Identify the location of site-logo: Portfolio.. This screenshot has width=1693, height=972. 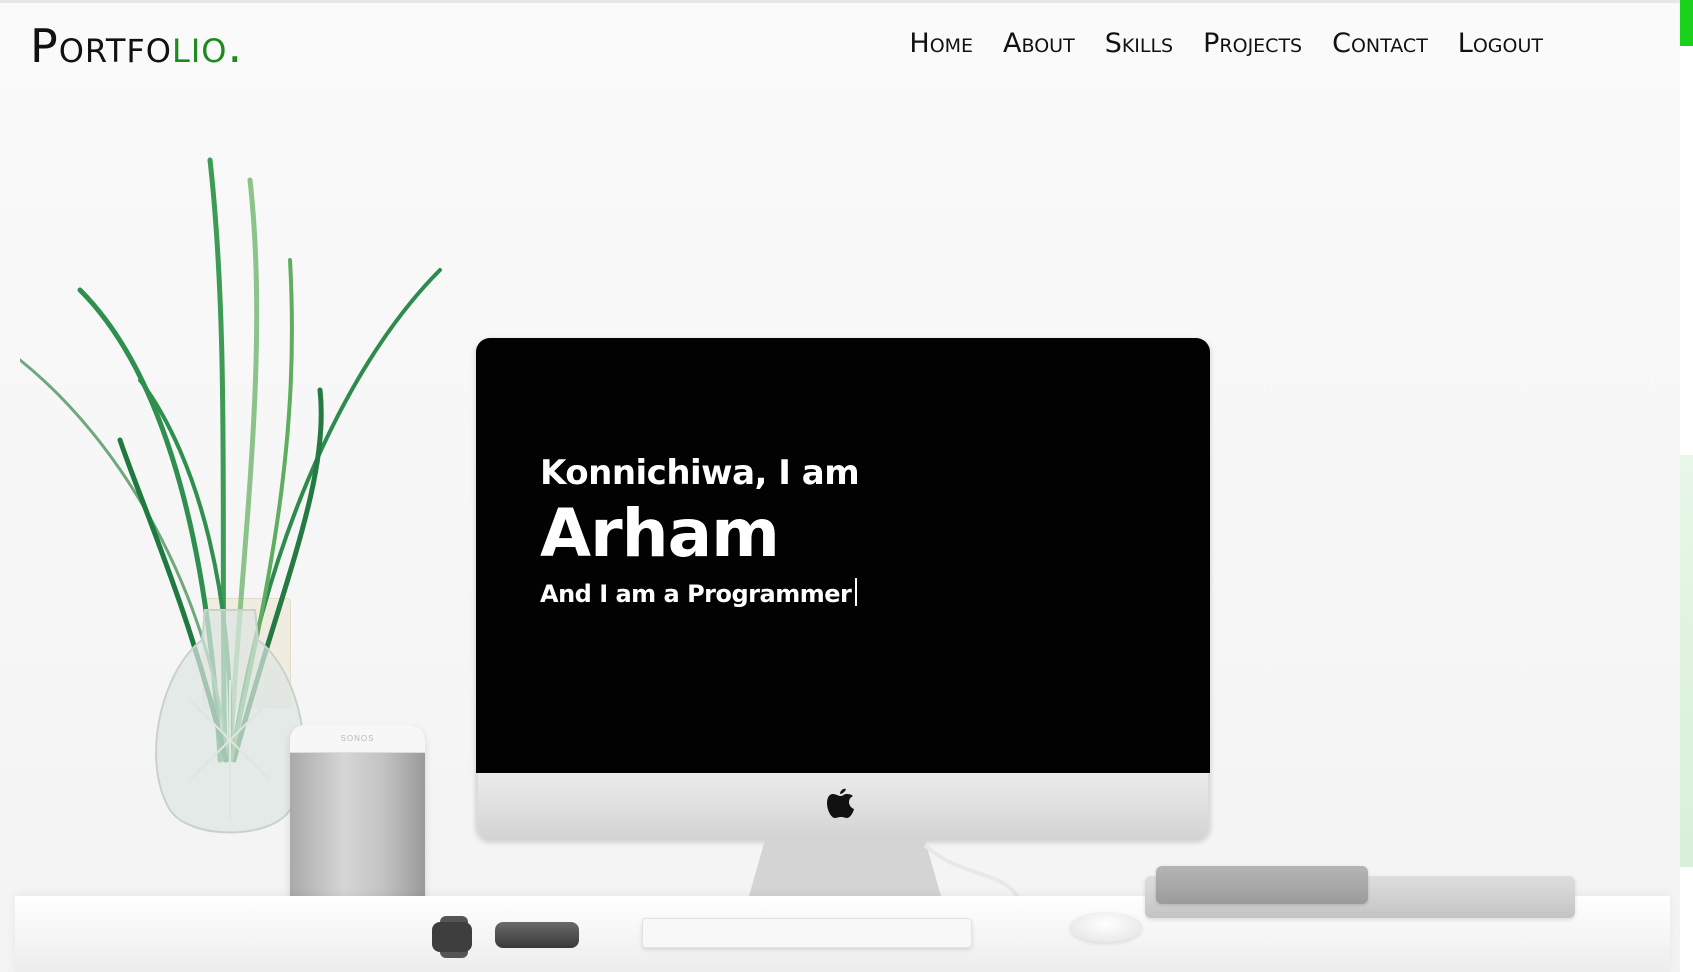
(136, 46).